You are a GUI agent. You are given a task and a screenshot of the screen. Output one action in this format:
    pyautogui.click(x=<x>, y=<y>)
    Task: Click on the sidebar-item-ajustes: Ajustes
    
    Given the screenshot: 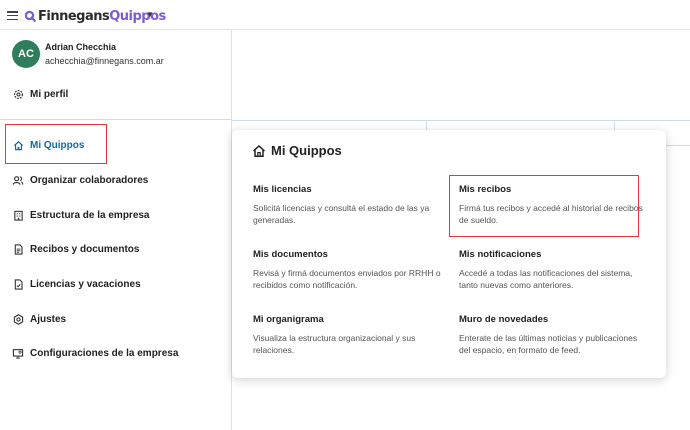 What is the action you would take?
    pyautogui.click(x=39, y=319)
    